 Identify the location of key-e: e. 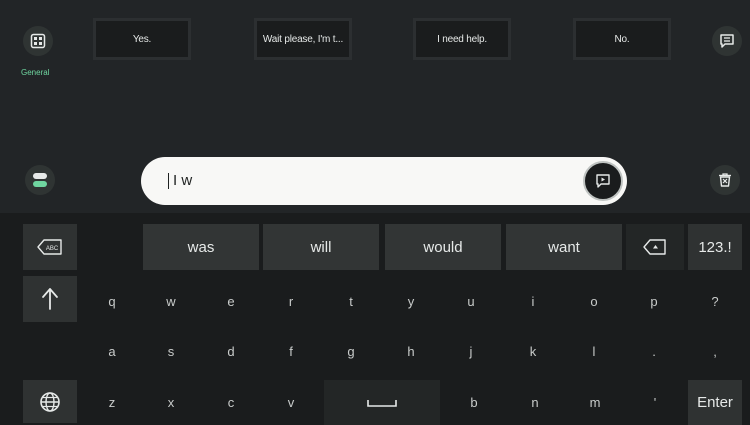
(231, 301).